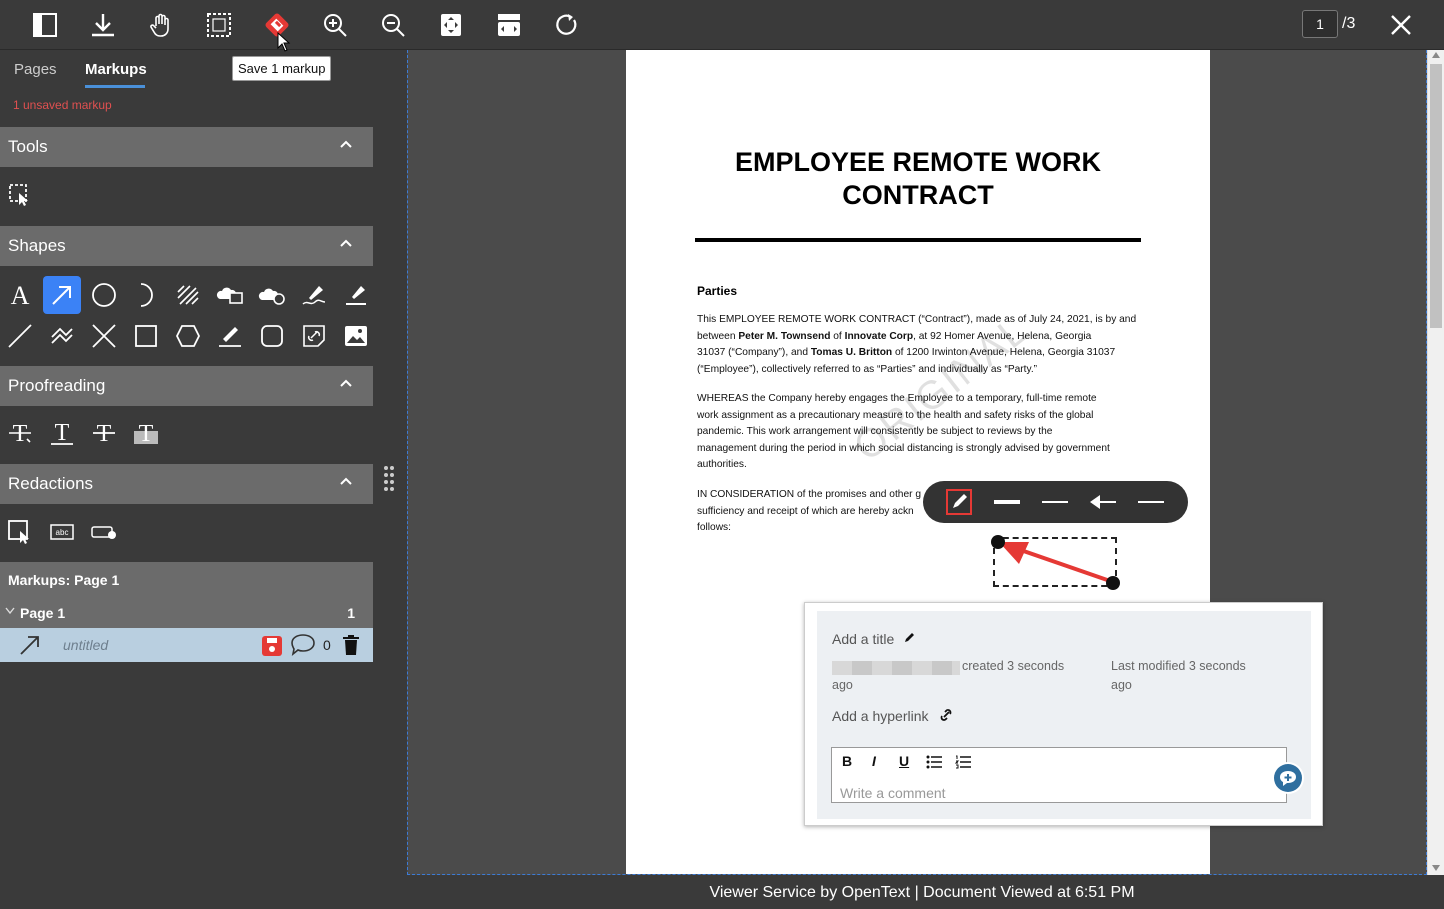 The height and width of the screenshot is (909, 1444). What do you see at coordinates (335, 25) in the screenshot?
I see `zoom-in-icon` at bounding box center [335, 25].